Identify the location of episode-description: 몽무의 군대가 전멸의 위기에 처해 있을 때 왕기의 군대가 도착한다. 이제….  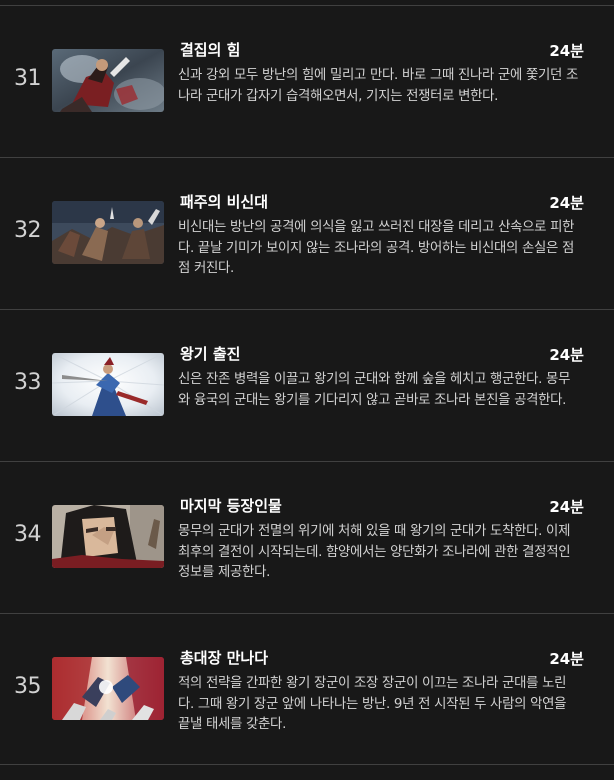
(374, 552).